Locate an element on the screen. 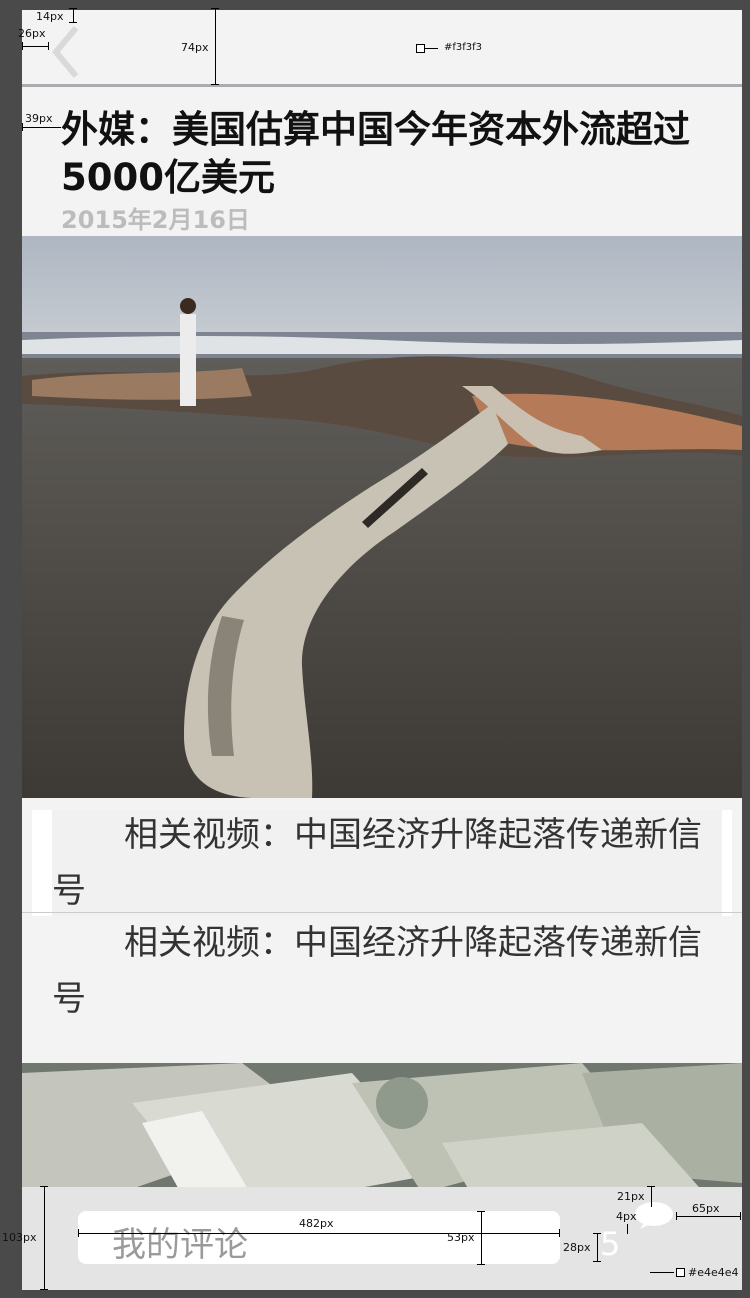 The width and height of the screenshot is (750, 1298). annotation-label: 21px is located at coordinates (631, 1196).